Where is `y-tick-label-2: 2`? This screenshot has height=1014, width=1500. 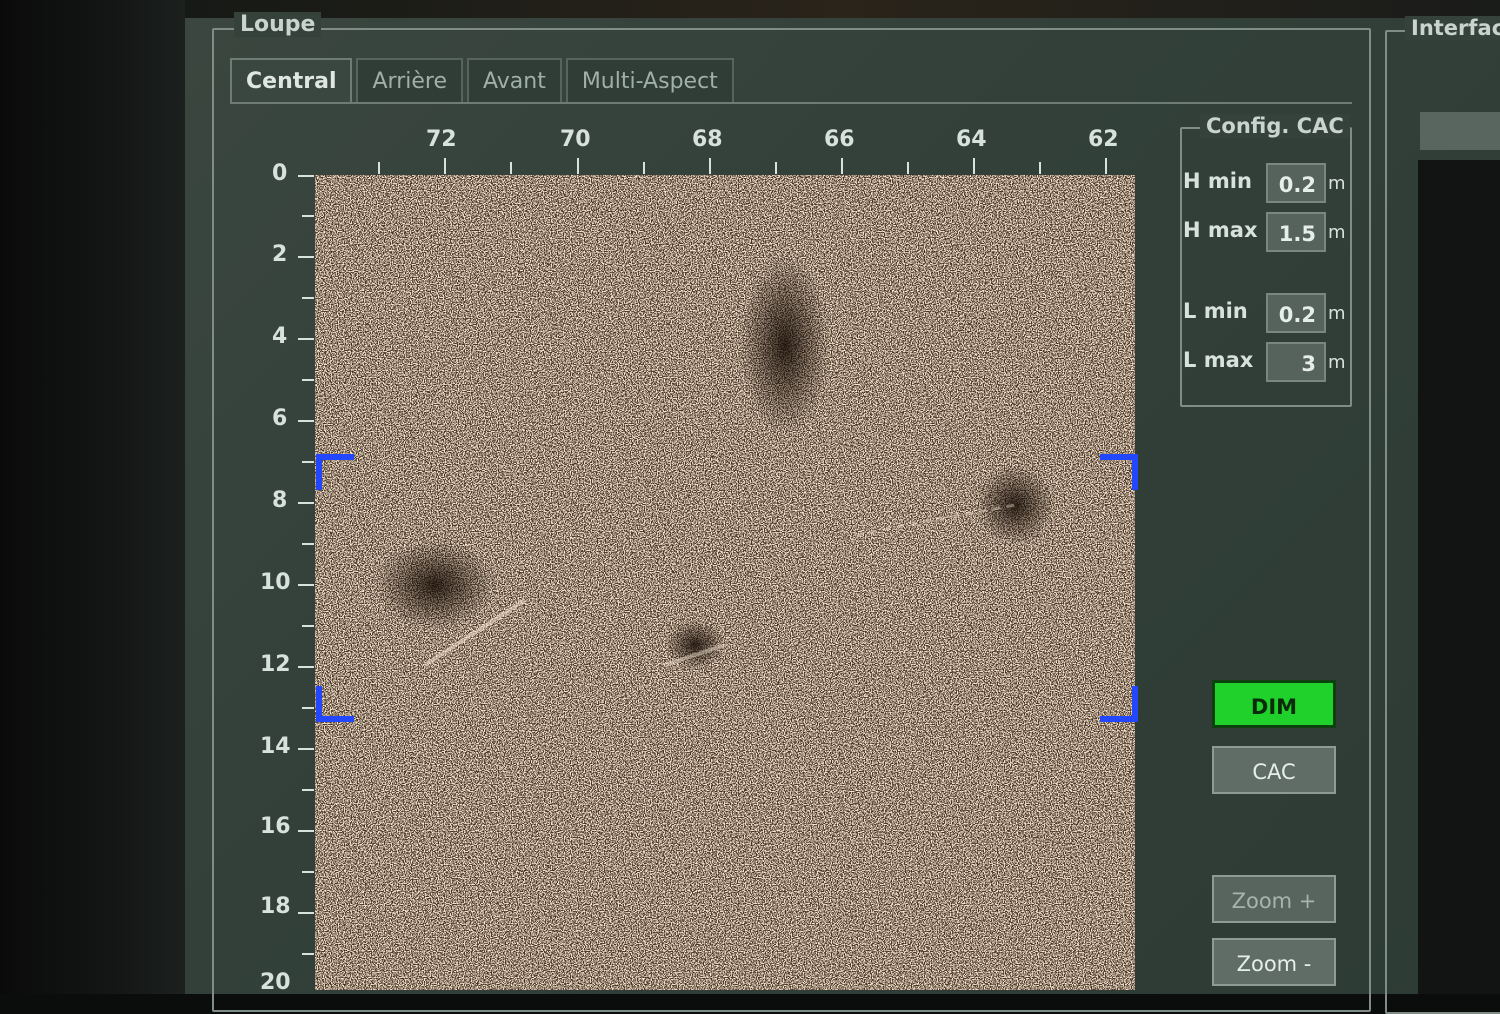
y-tick-label-2: 2 is located at coordinates (280, 254).